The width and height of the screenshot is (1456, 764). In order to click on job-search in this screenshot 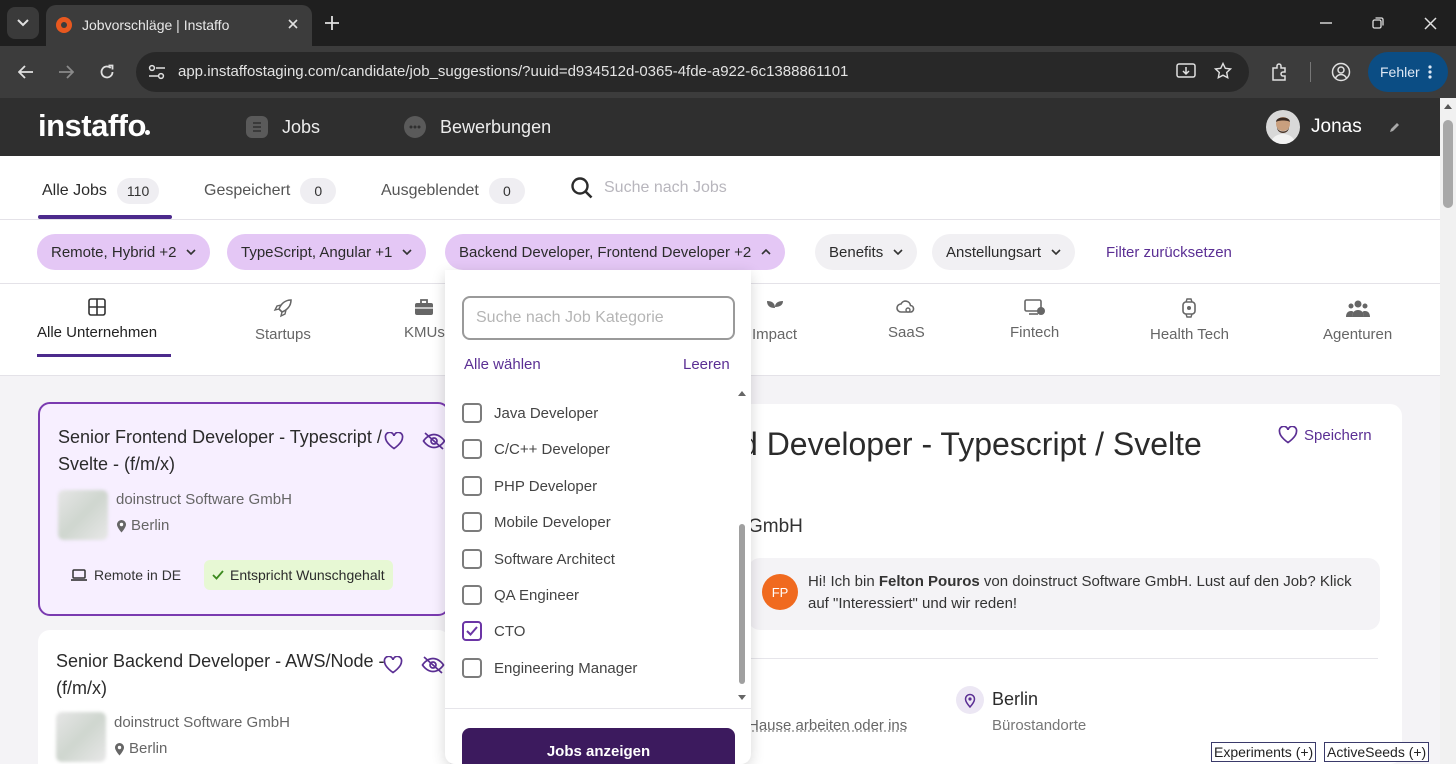, I will do `click(737, 188)`.